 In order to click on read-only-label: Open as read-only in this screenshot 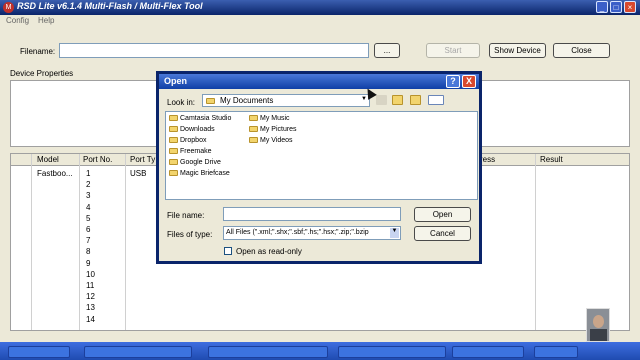, I will do `click(269, 251)`.